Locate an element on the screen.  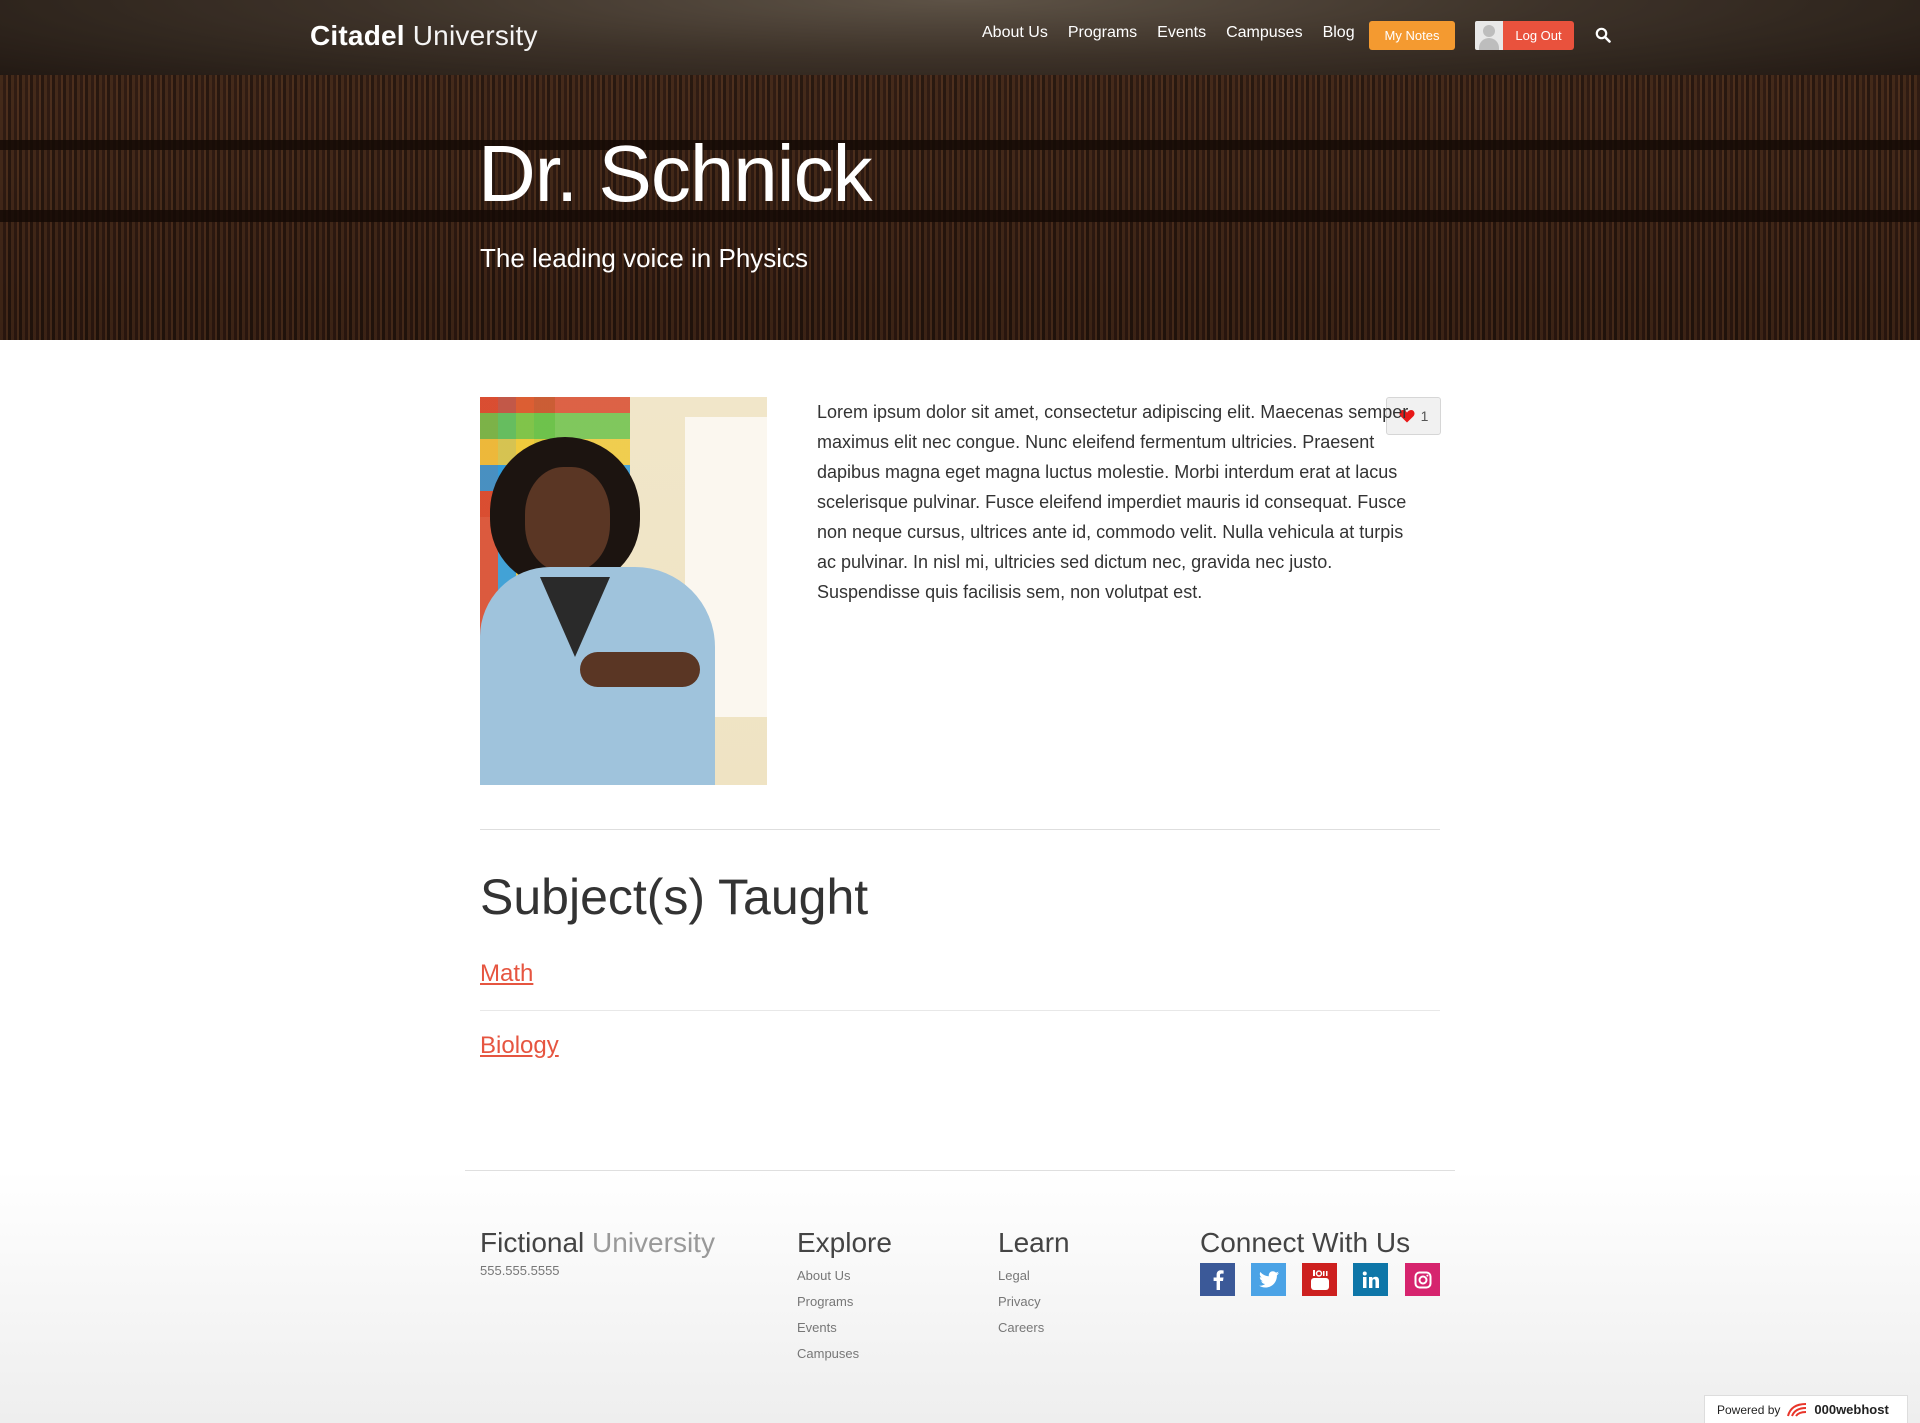
footer-logo-bold: Fictional is located at coordinates (532, 1242).